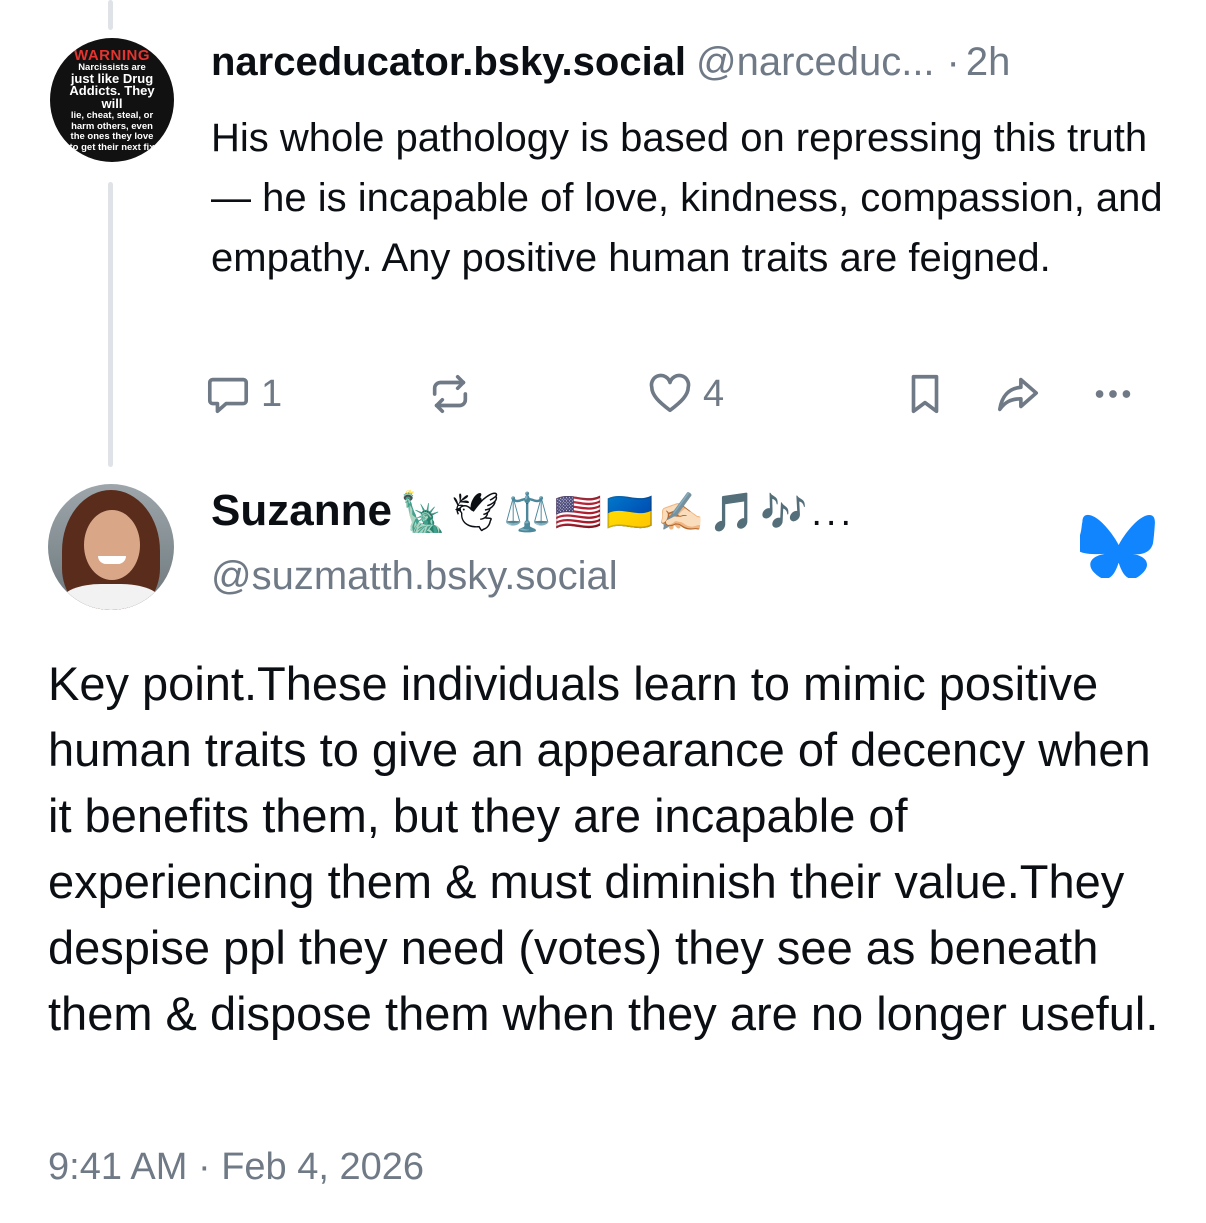  I want to click on parent-post-actions: 1 4, so click(677, 394).